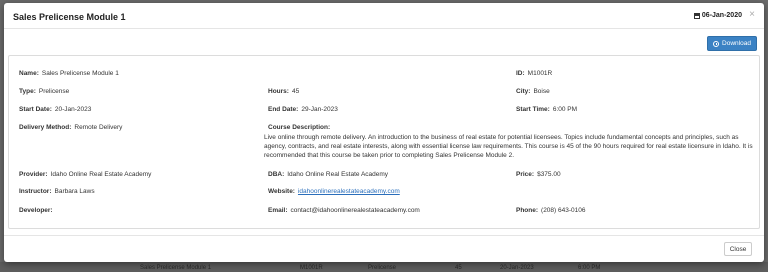 This screenshot has width=768, height=272. I want to click on field-instructor-value: Barbara Laws, so click(74, 191).